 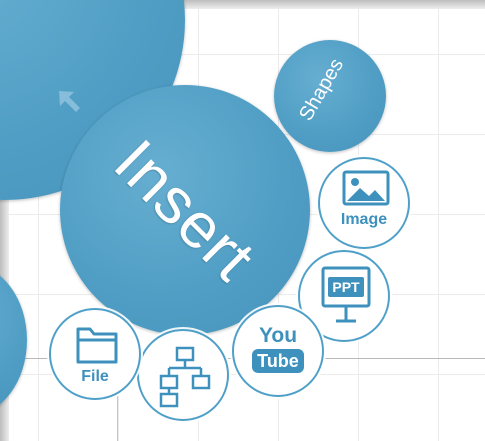 I want to click on folder-icon, so click(x=97, y=345).